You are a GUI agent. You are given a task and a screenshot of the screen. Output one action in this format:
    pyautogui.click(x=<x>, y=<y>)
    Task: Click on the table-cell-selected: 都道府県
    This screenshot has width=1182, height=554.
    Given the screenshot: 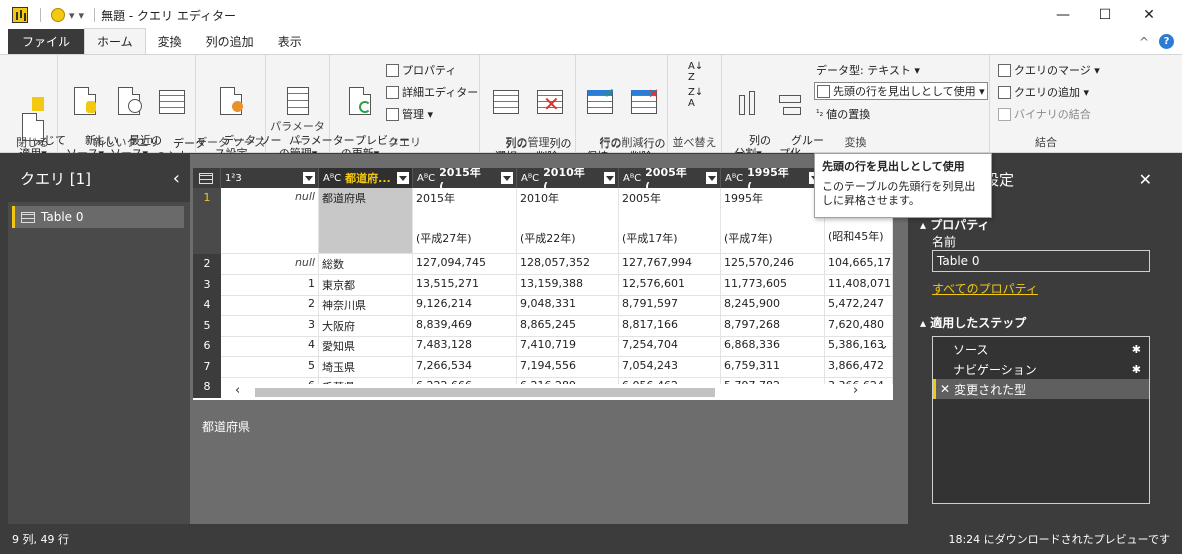 What is the action you would take?
    pyautogui.click(x=366, y=221)
    